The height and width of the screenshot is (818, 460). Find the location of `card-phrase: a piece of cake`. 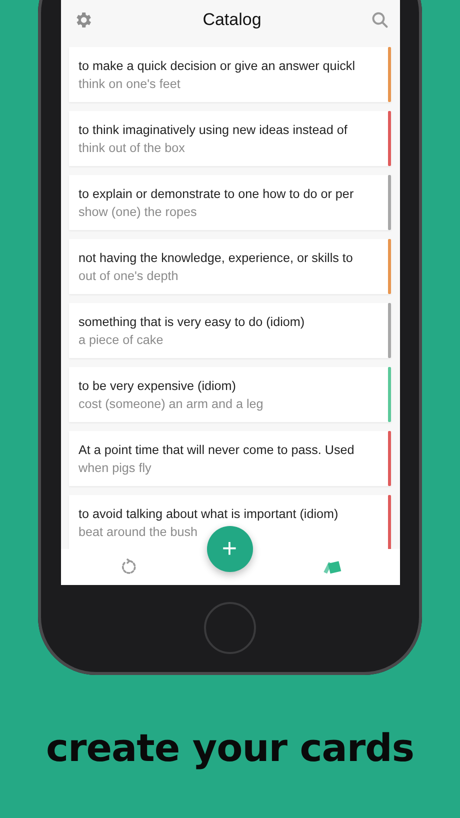

card-phrase: a piece of cake is located at coordinates (121, 339).